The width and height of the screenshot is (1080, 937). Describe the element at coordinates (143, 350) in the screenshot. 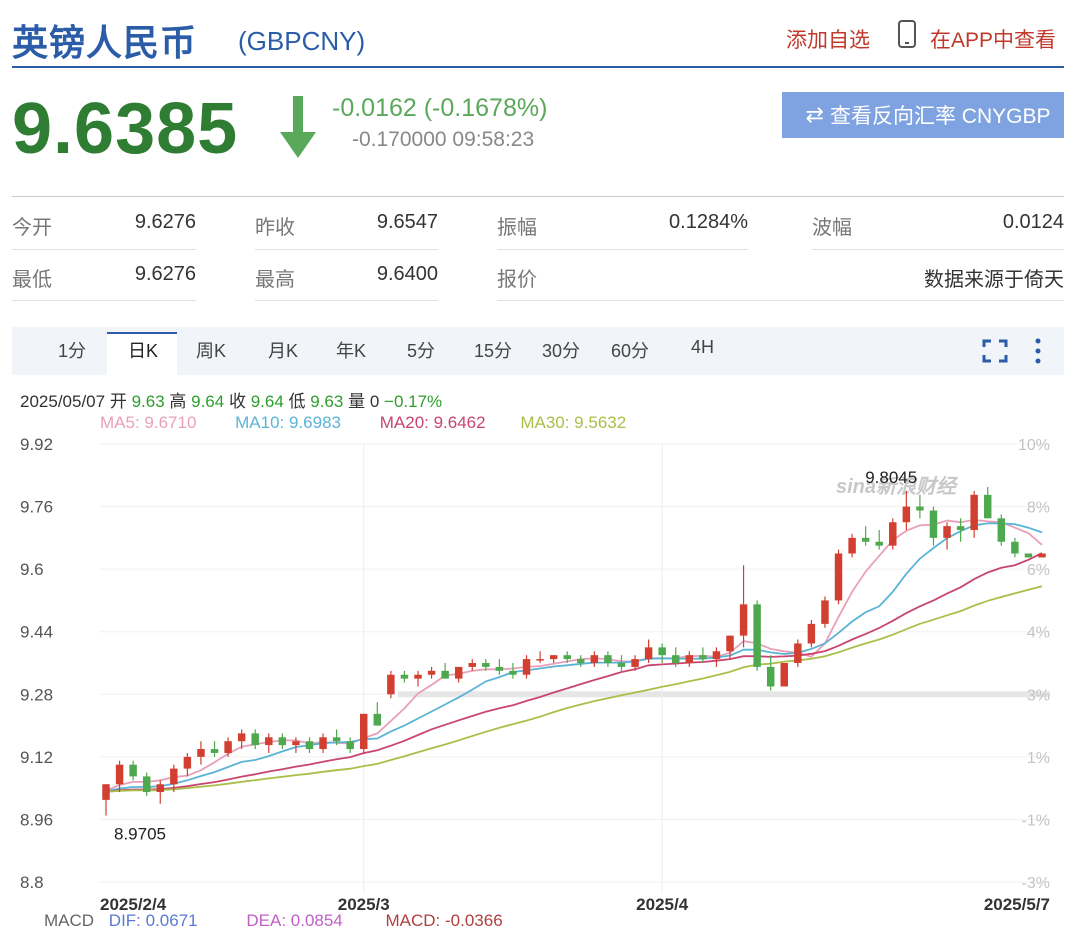

I see `tab-day: 日K` at that location.